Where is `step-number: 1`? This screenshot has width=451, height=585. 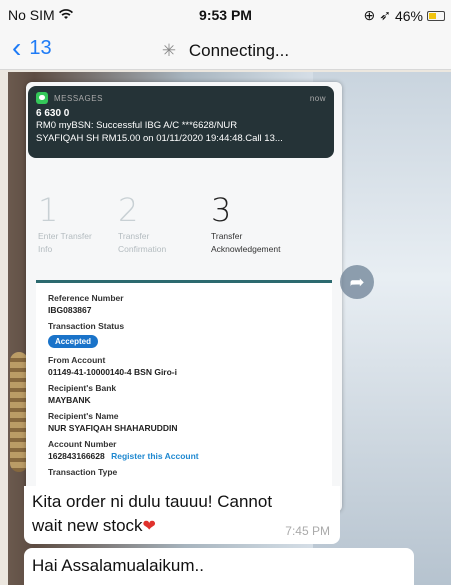 step-number: 1 is located at coordinates (48, 210).